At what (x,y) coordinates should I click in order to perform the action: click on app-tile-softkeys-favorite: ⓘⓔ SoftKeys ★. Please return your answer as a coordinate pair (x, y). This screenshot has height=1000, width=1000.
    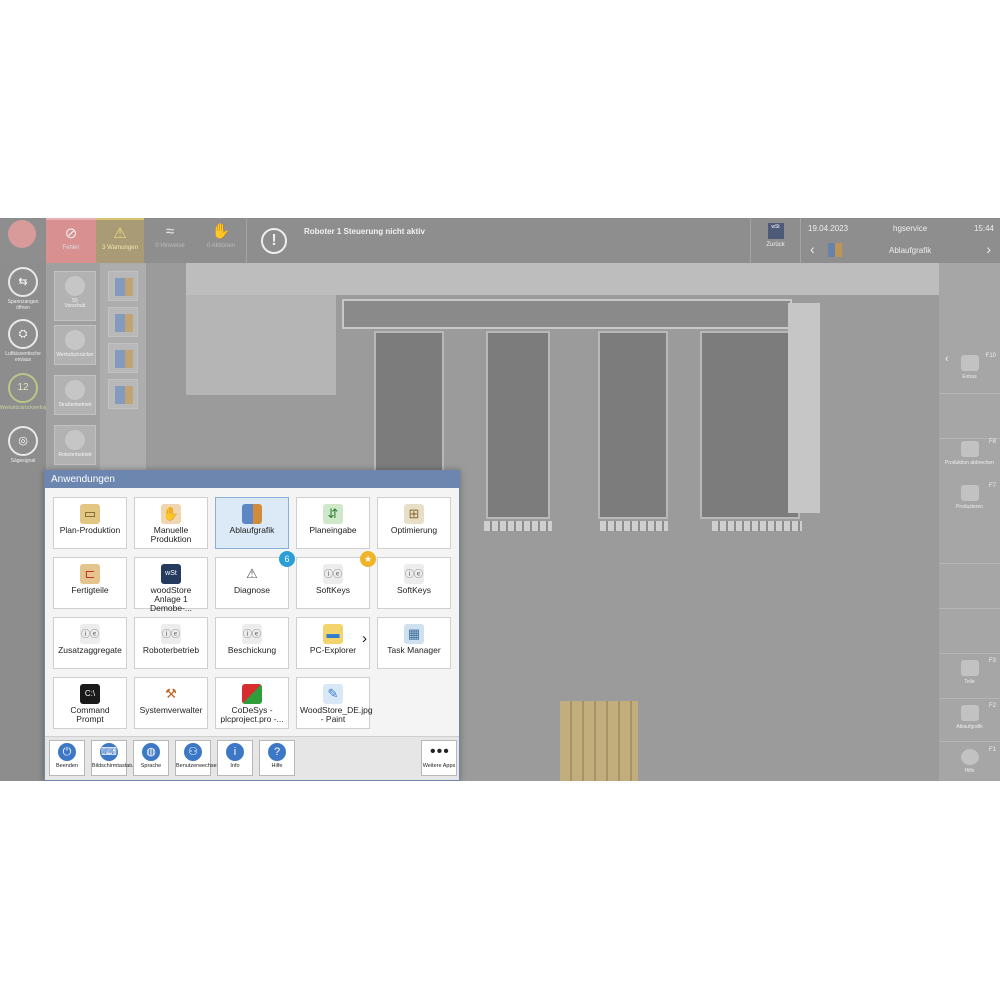
    Looking at the image, I should click on (336, 580).